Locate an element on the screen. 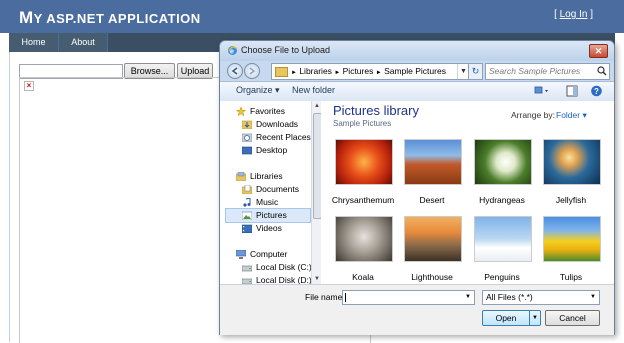  breadcrumb-pictures: Pictures is located at coordinates (358, 71).